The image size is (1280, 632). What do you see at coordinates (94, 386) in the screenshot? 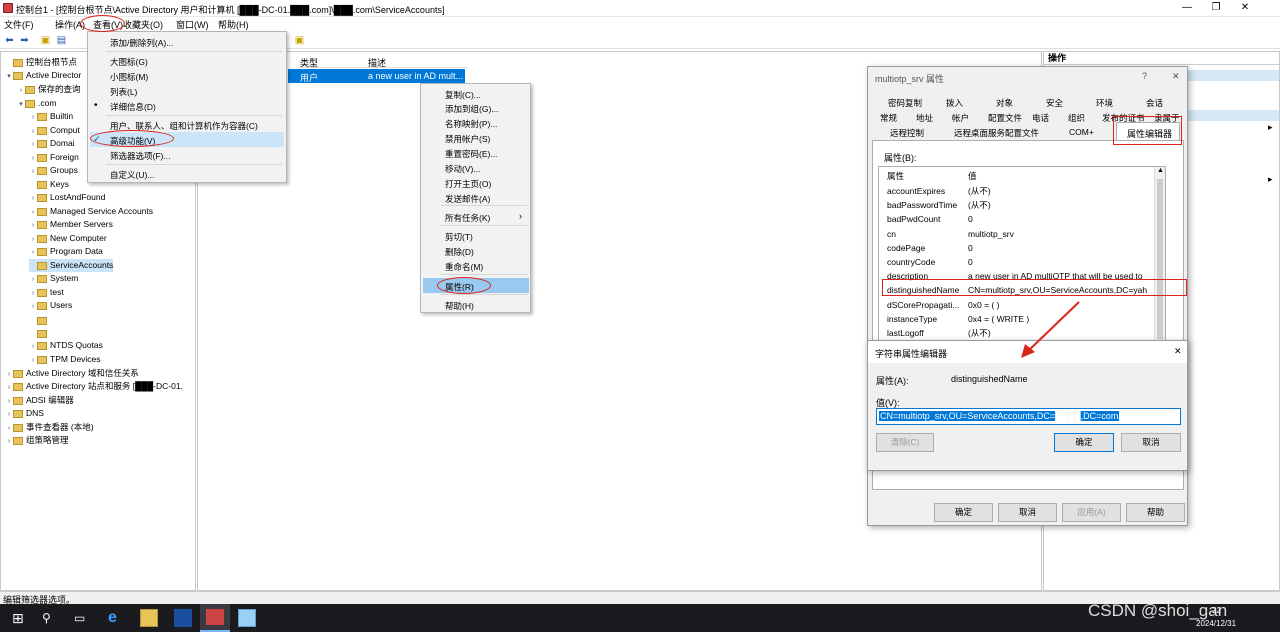
I see `tree-item: › Active Directory 站点和服务 [███-DC-01.` at bounding box center [94, 386].